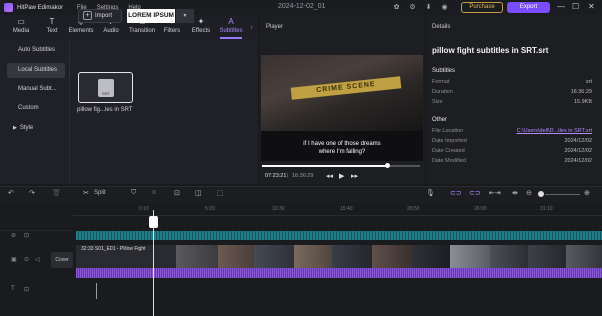 This screenshot has height=316, width=602. Describe the element at coordinates (251, 27) in the screenshot. I see `more-tools-chevron-icon: ›` at that location.